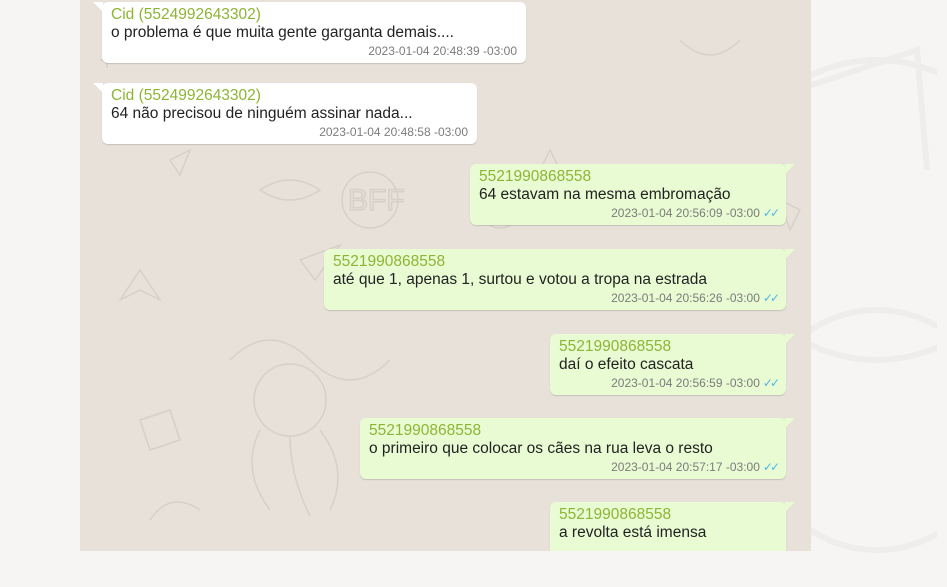 The image size is (947, 587). Describe the element at coordinates (442, 51) in the screenshot. I see `message-timestamp: 2023-01-04 20:48:39 -03:00` at that location.